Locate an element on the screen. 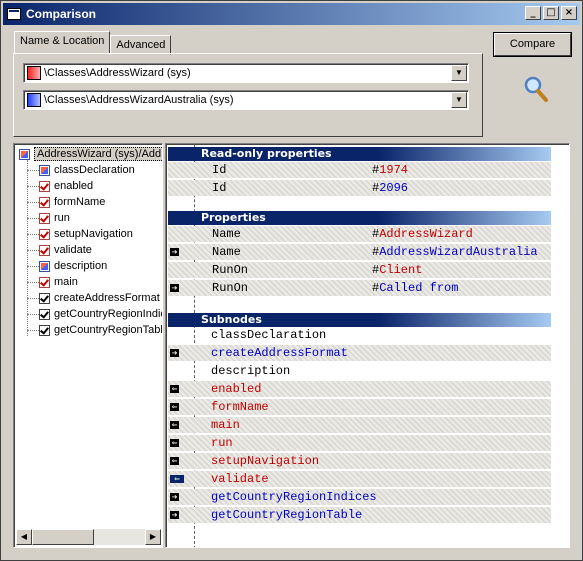 Image resolution: width=583 pixels, height=561 pixels. readonly-section-header: Read-only properties is located at coordinates (359, 154).